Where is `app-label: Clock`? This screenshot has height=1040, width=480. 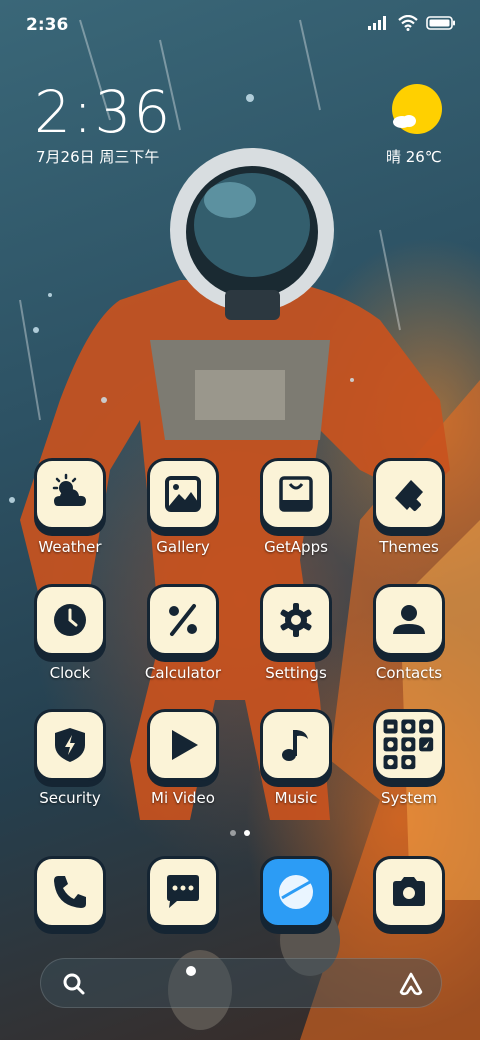 app-label: Clock is located at coordinates (70, 673).